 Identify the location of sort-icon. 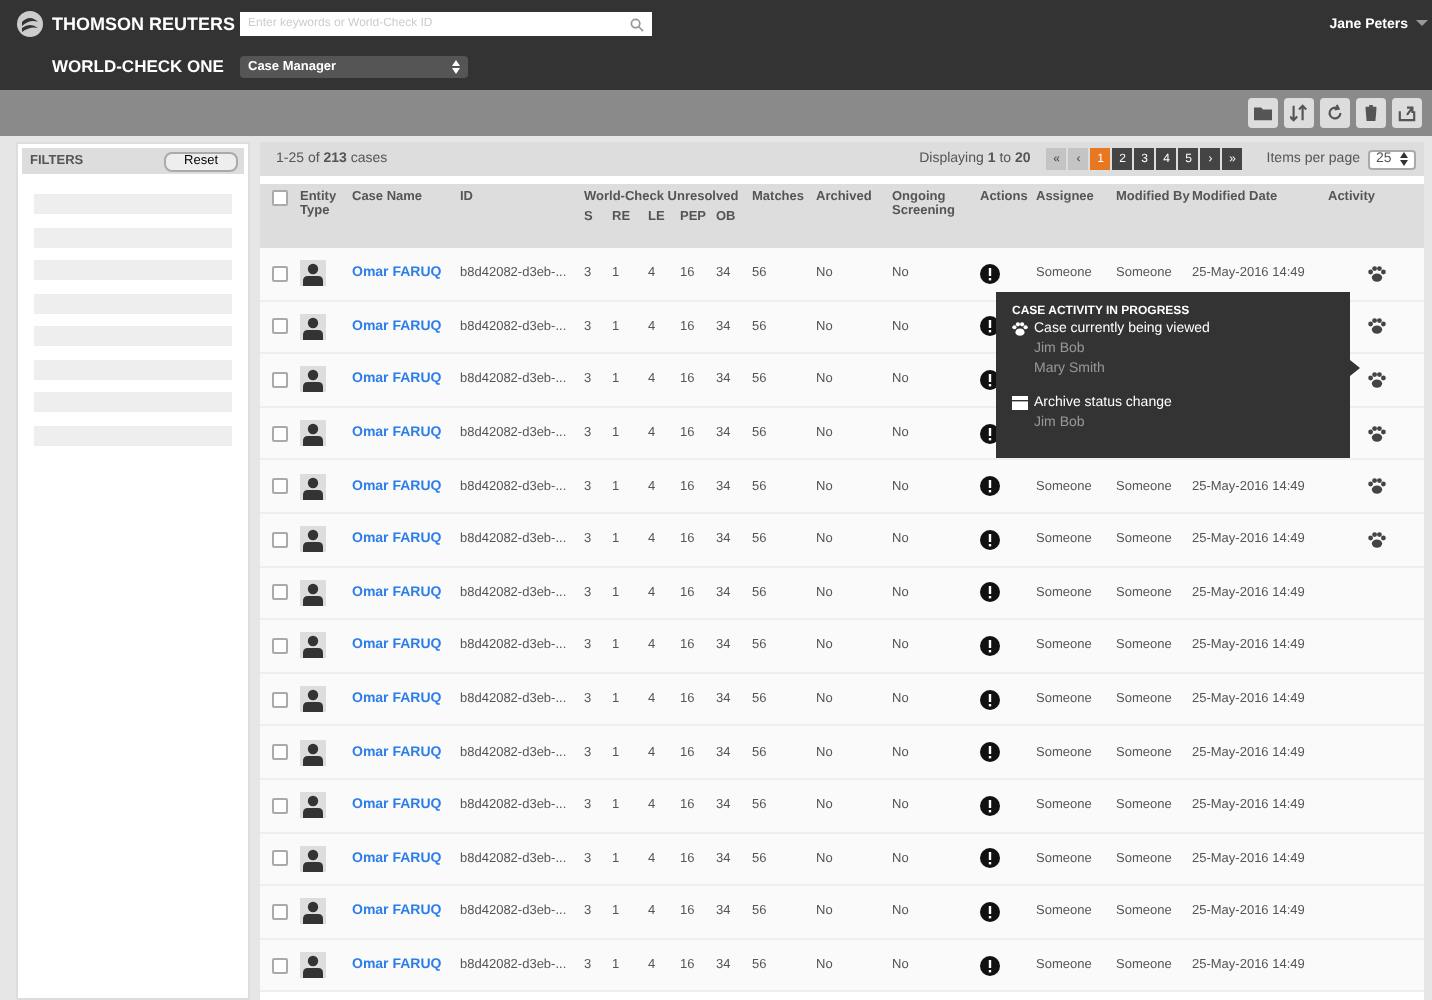
(1299, 113).